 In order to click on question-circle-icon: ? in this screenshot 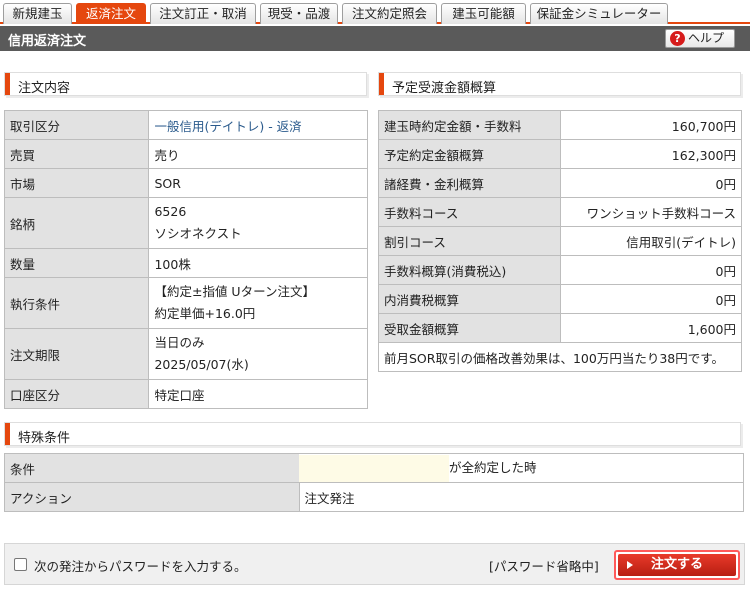, I will do `click(677, 38)`.